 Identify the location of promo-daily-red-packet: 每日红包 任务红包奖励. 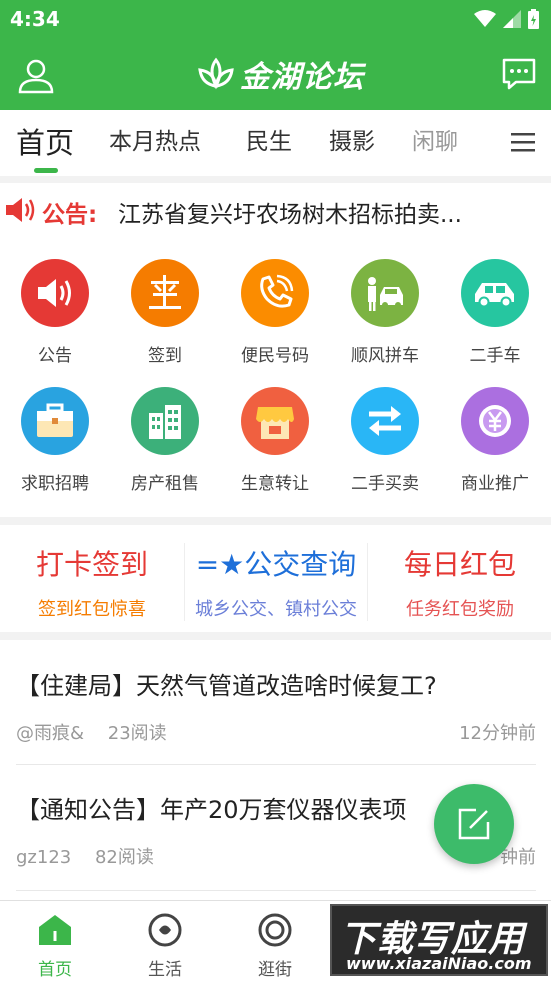
(459, 582).